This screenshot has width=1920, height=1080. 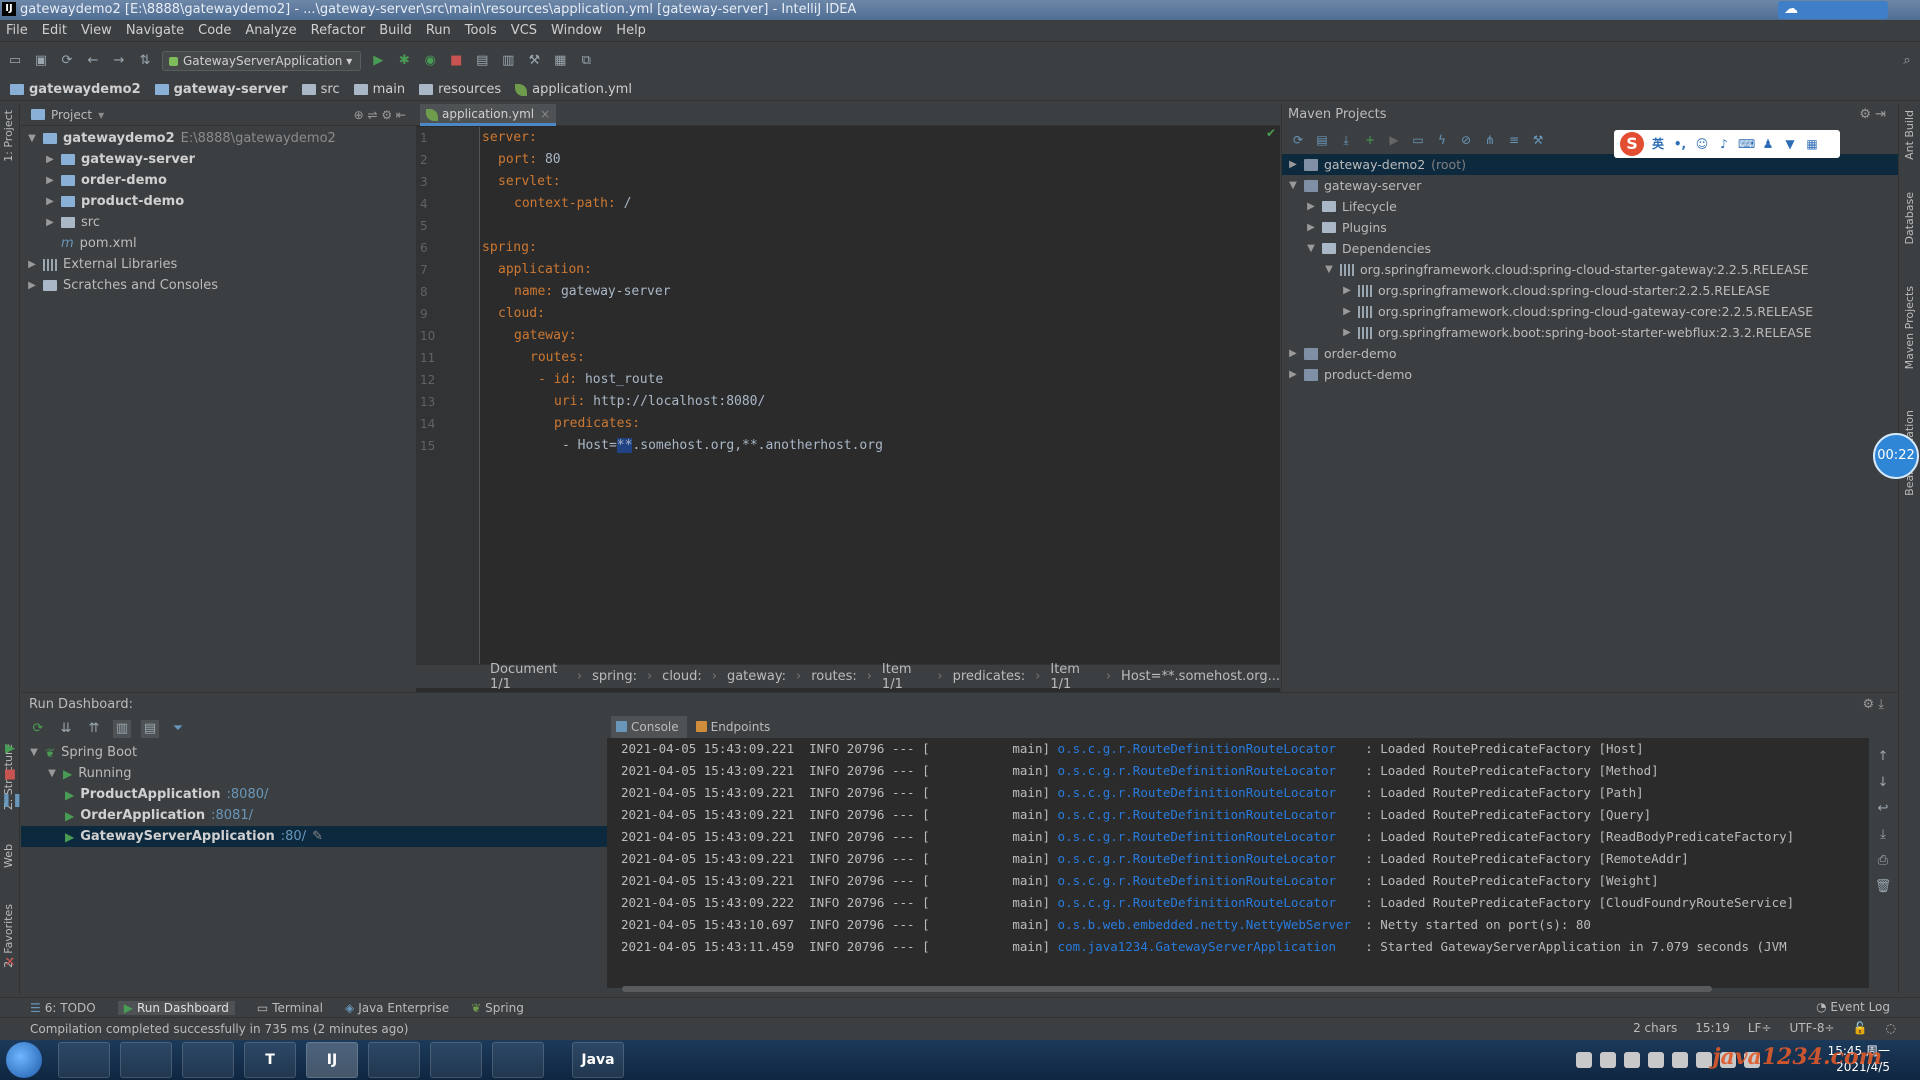 What do you see at coordinates (1853, 1007) in the screenshot?
I see `event-log-button: ◔ Event Log` at bounding box center [1853, 1007].